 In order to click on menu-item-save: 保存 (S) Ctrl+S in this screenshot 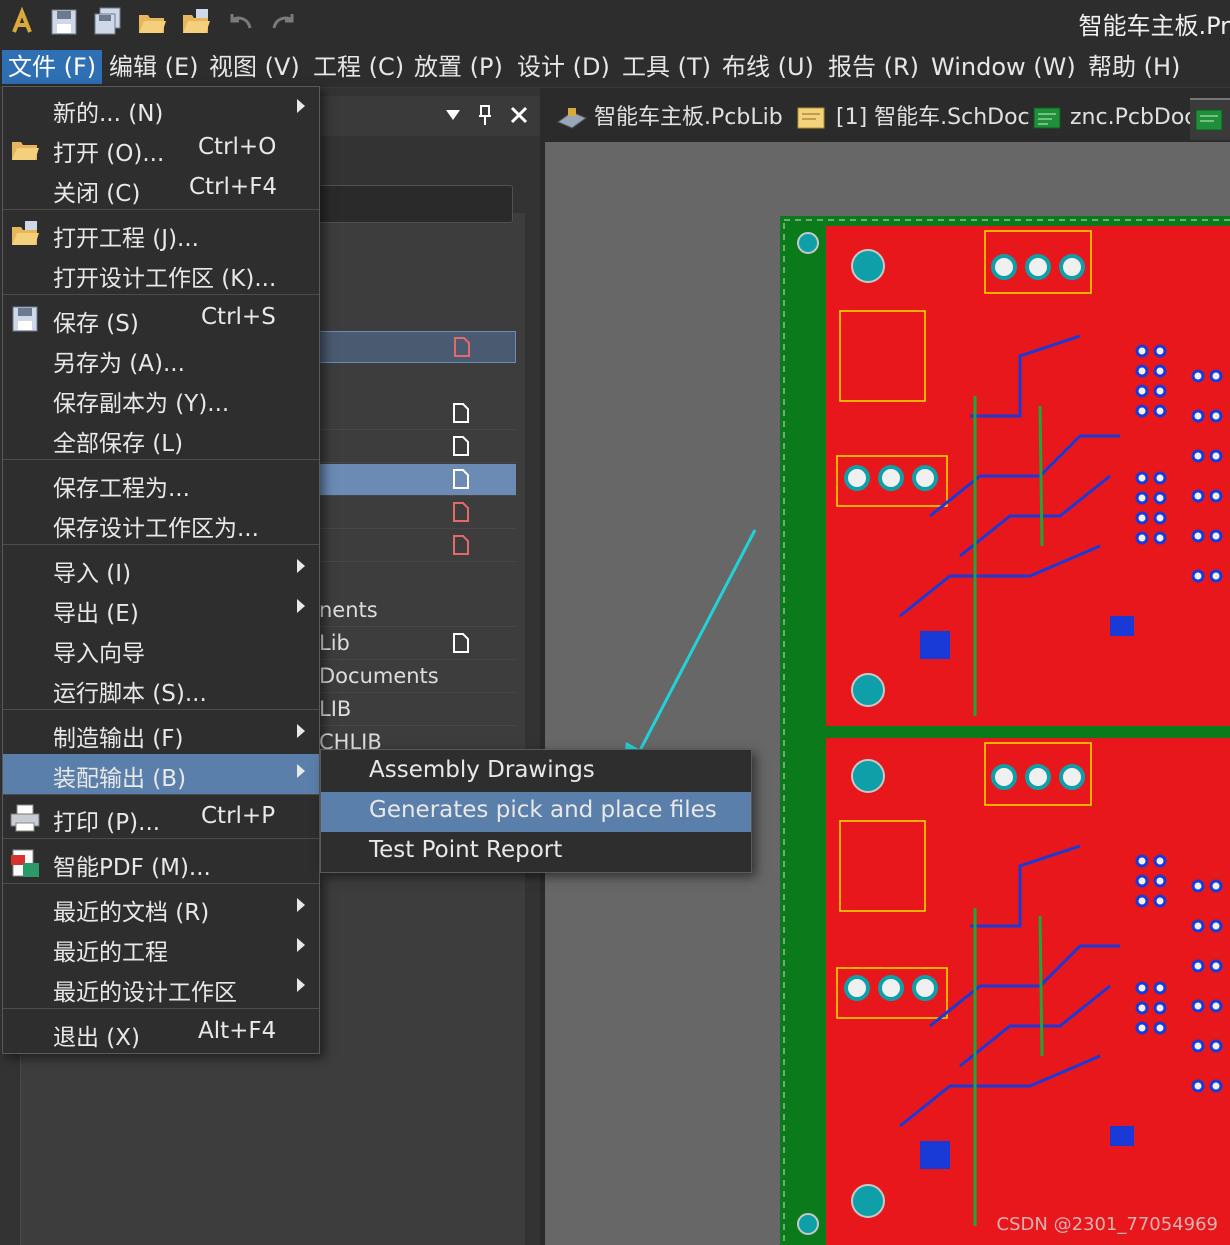, I will do `click(161, 319)`.